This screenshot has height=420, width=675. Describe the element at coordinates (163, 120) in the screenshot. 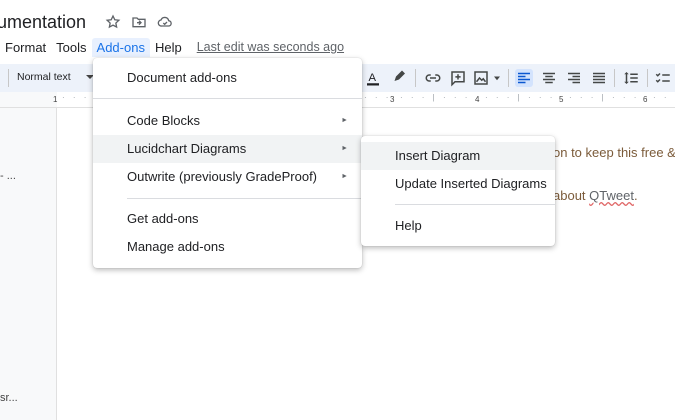

I see `menu-item-label: Code Blocks` at that location.